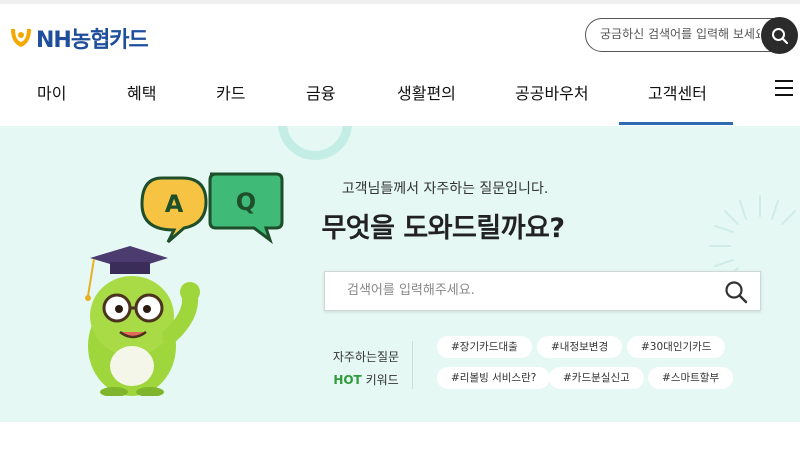 This screenshot has width=800, height=450. I want to click on hot-keywords-line1: 자주하는질문, so click(366, 357).